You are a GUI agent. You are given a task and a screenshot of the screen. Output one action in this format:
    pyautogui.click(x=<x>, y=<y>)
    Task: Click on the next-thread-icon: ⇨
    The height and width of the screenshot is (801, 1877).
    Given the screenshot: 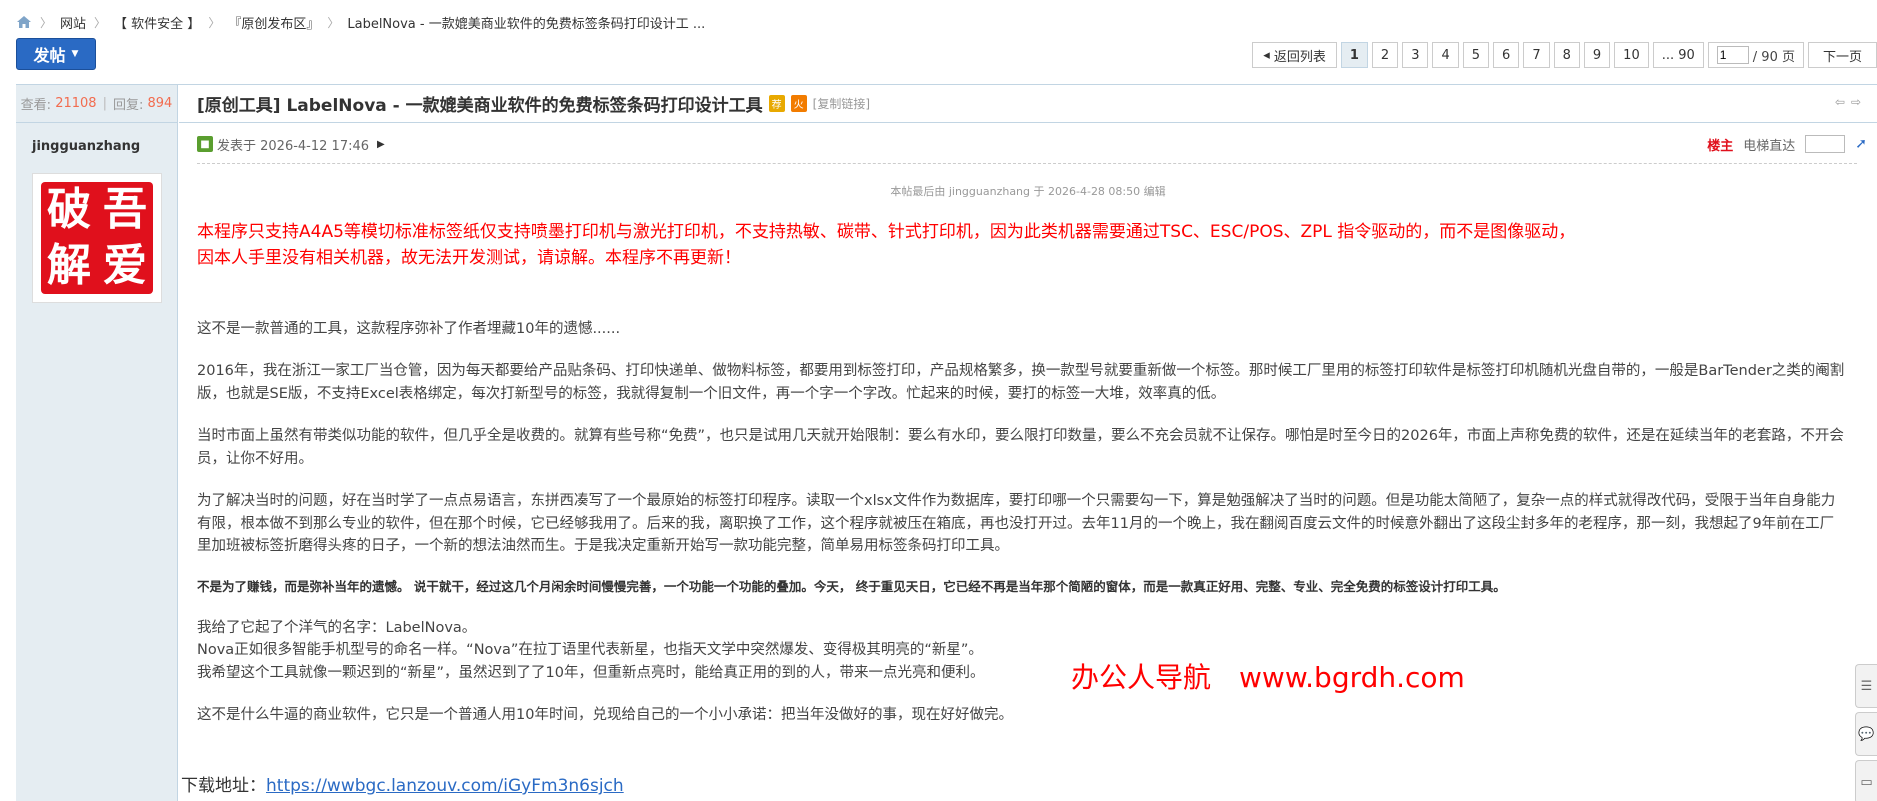 What is the action you would take?
    pyautogui.click(x=1859, y=102)
    